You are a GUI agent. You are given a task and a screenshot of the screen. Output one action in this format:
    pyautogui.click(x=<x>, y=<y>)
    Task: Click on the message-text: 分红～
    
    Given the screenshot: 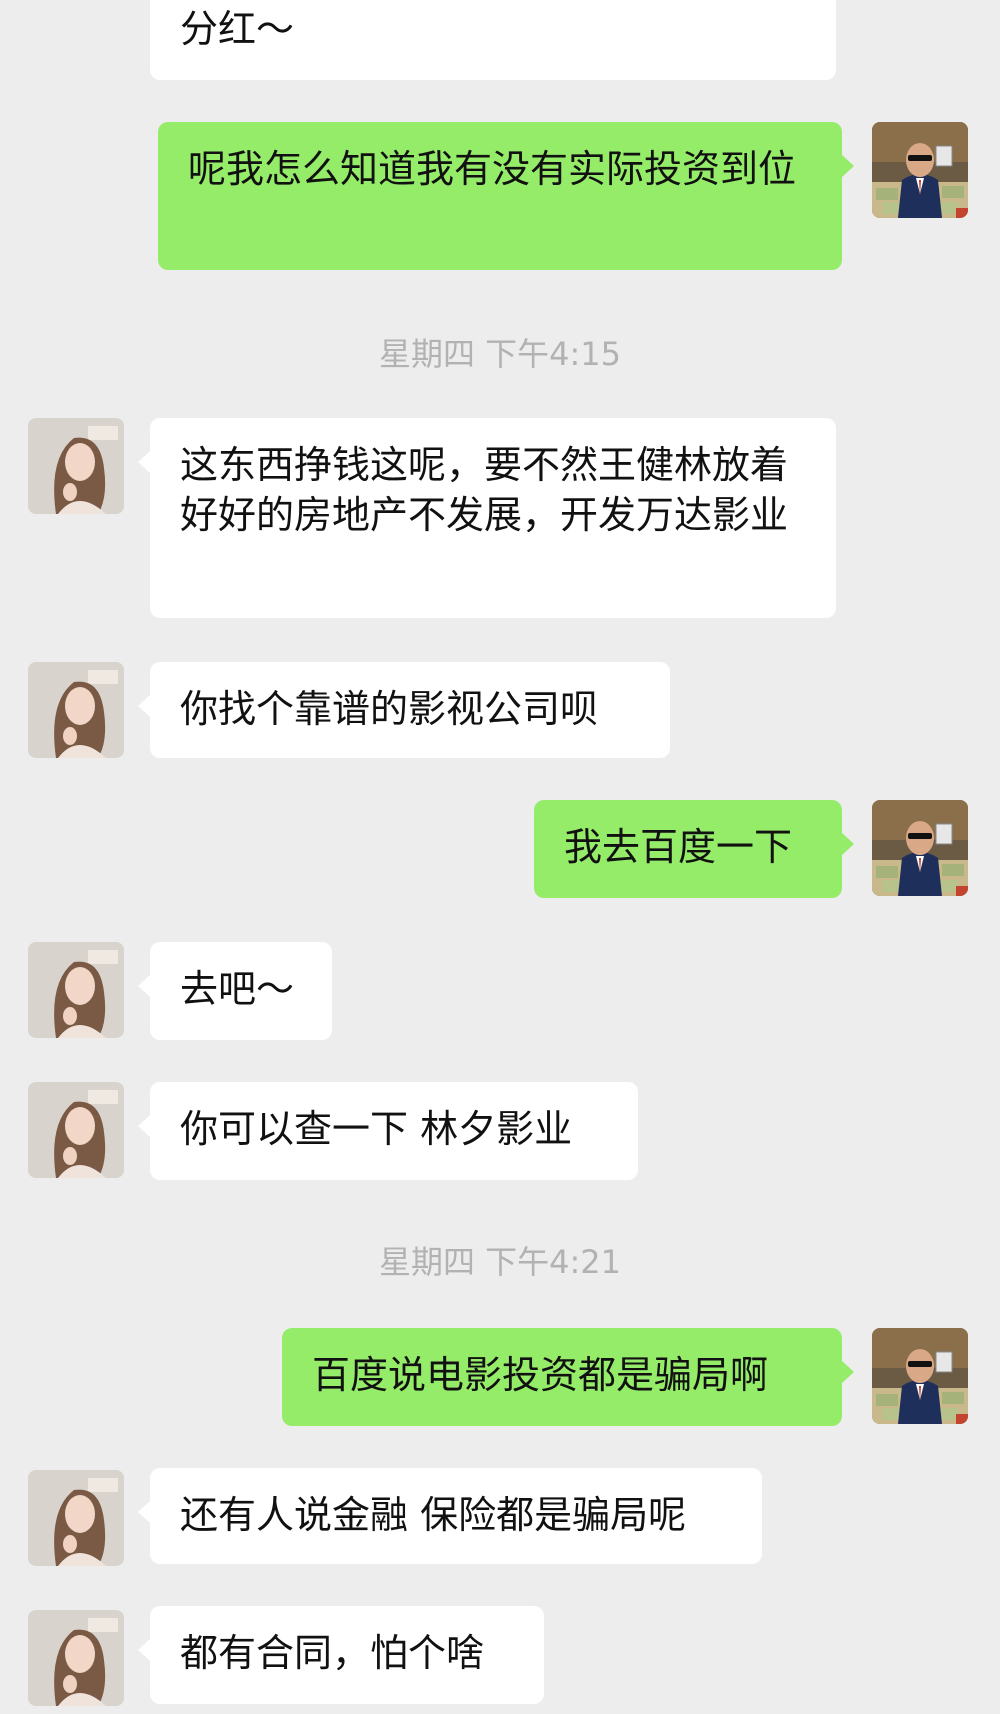 What is the action you would take?
    pyautogui.click(x=237, y=29)
    